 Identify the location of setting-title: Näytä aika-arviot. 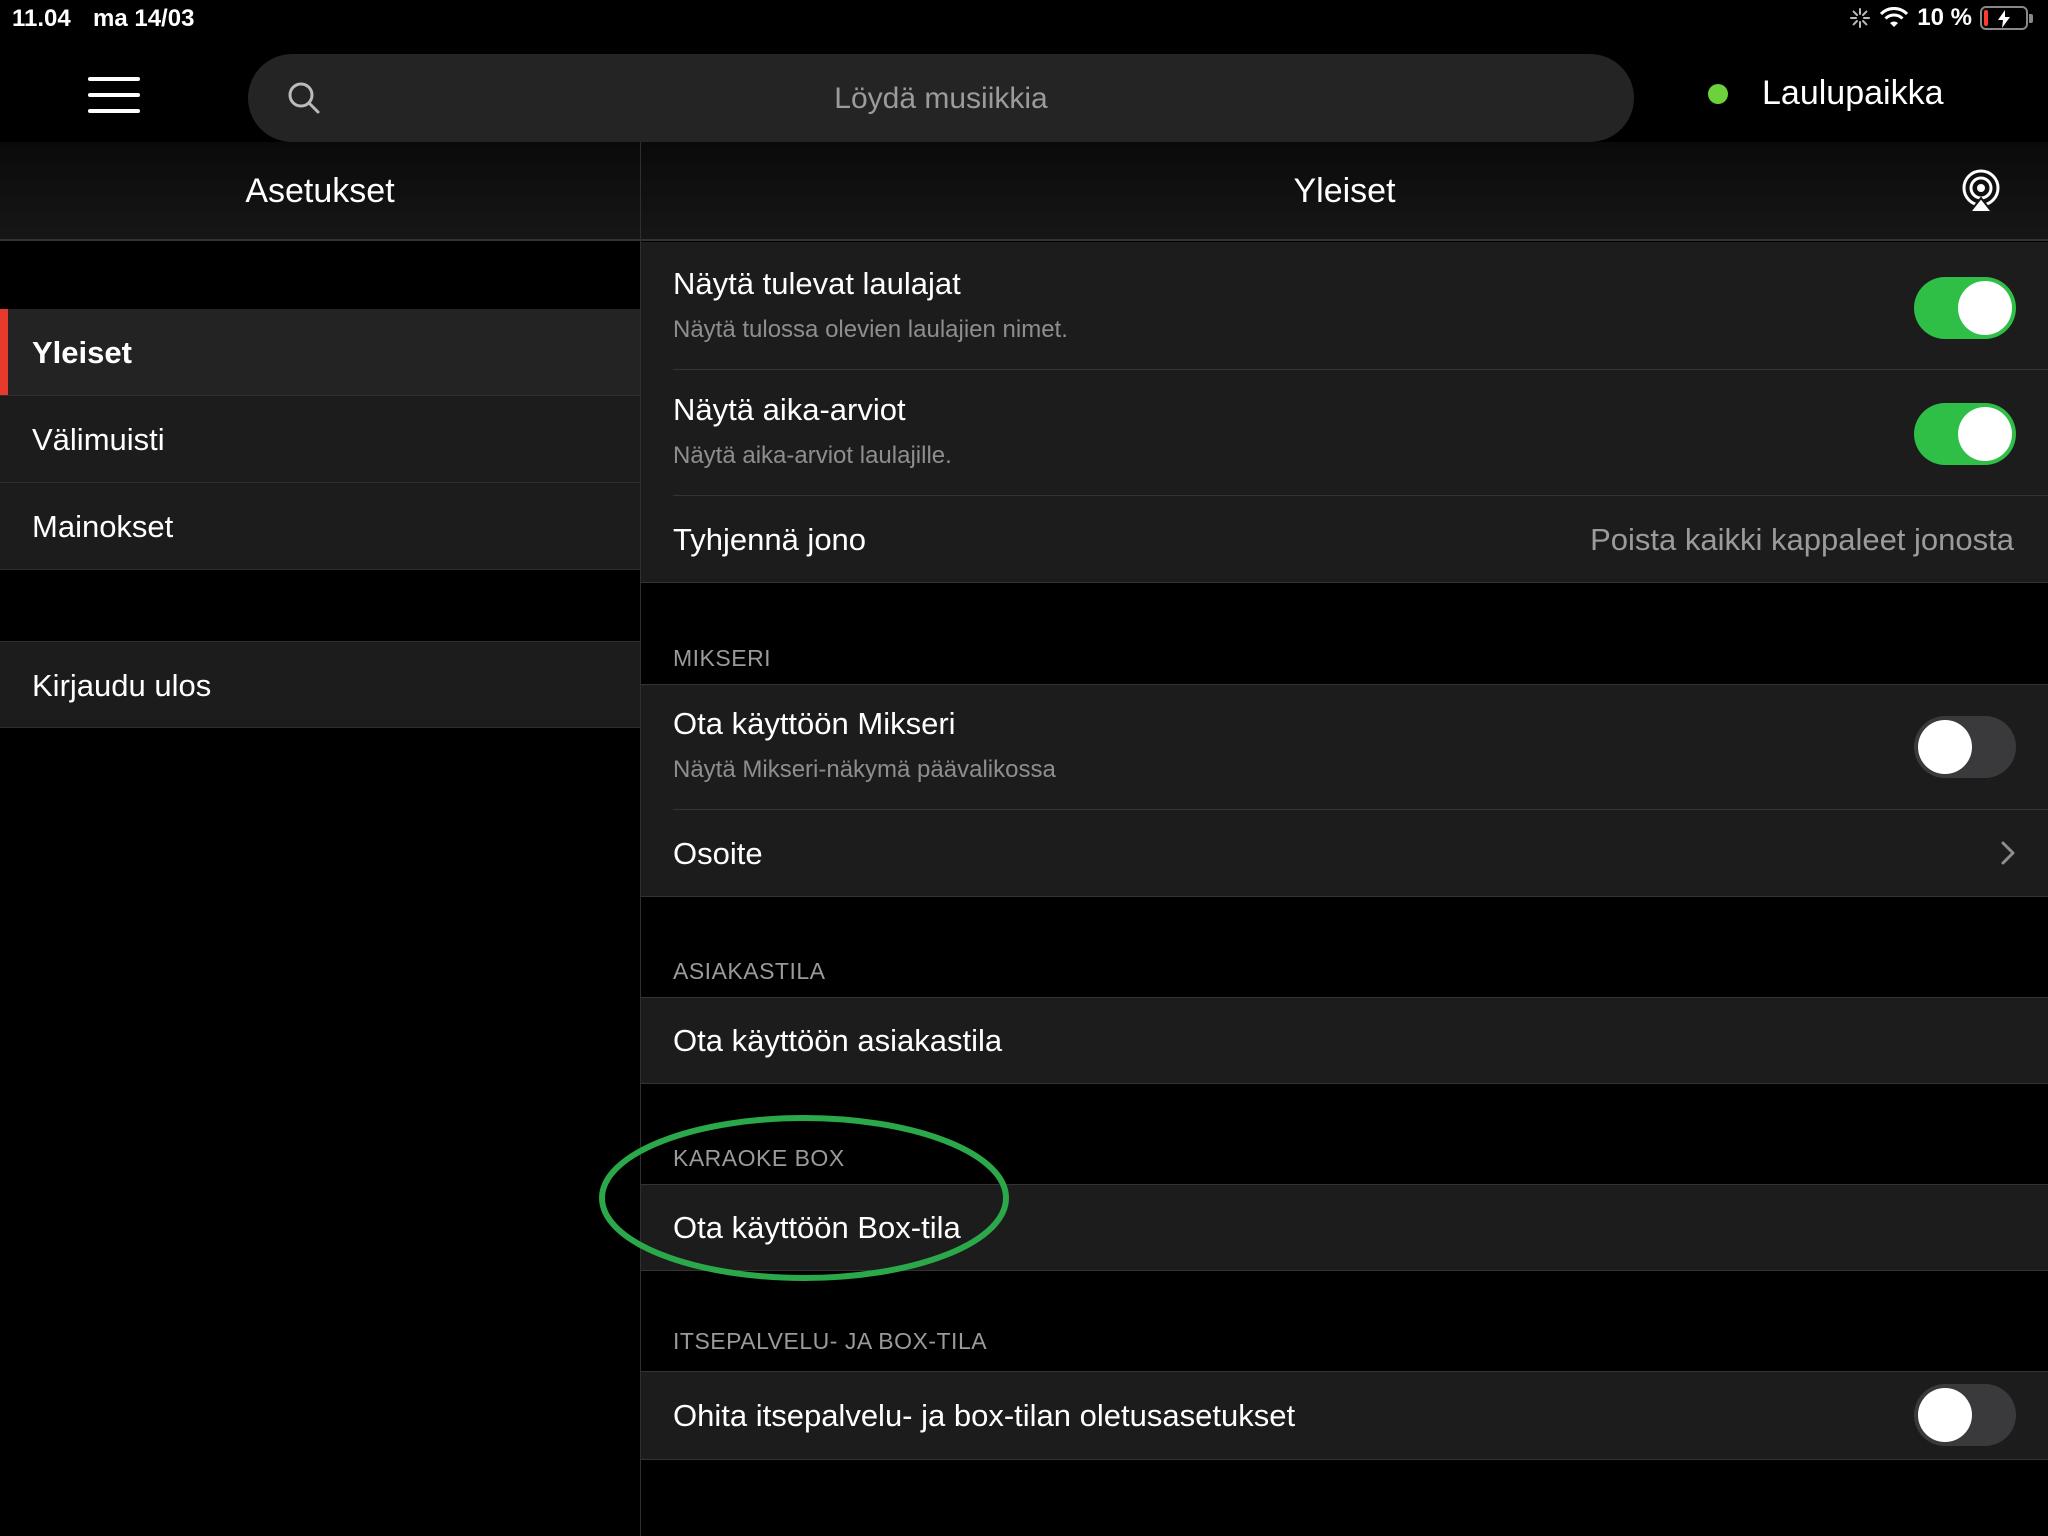
(789, 409).